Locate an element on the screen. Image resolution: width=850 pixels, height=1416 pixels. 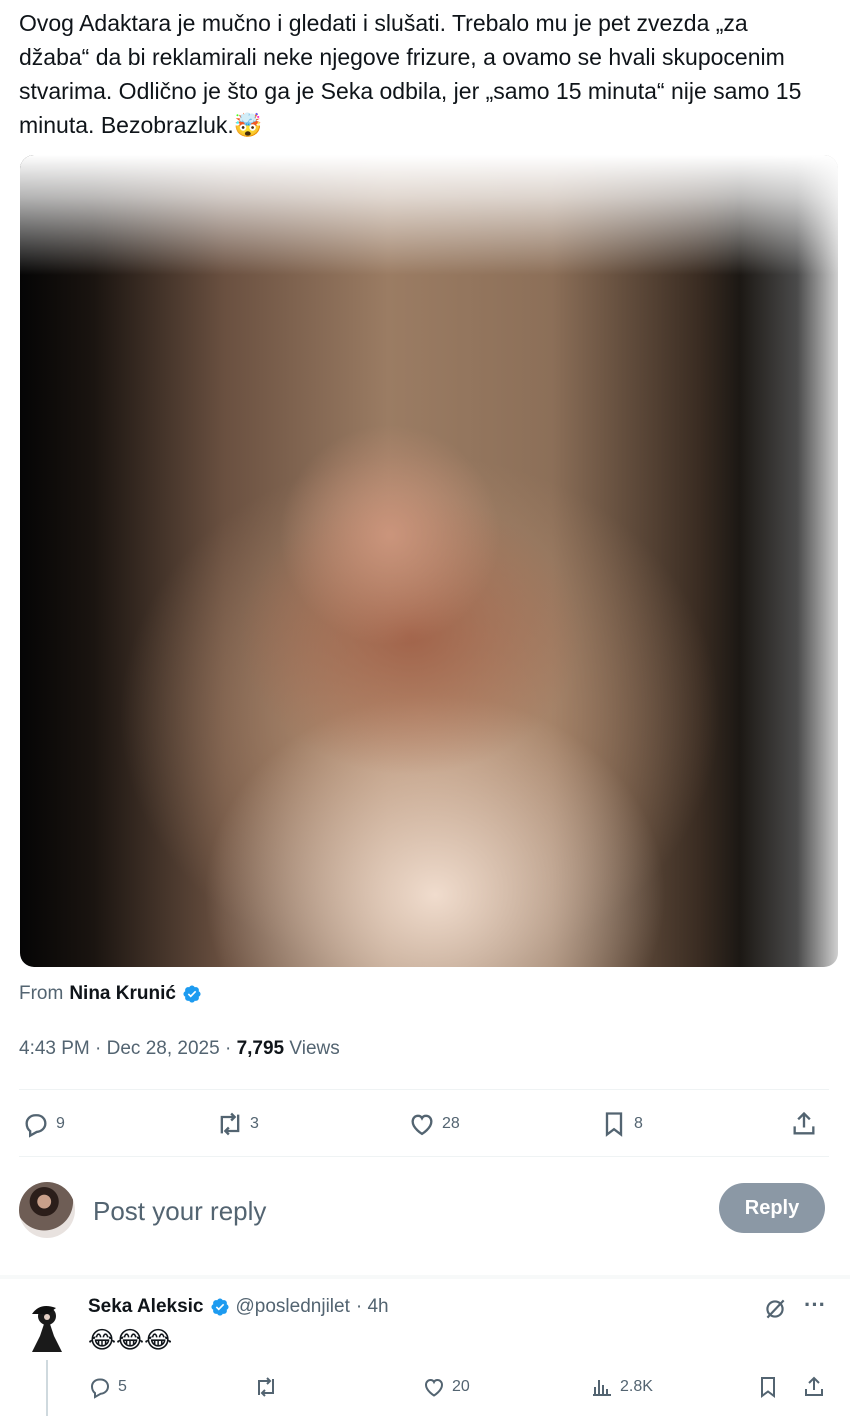
thread-line is located at coordinates (47, 1388).